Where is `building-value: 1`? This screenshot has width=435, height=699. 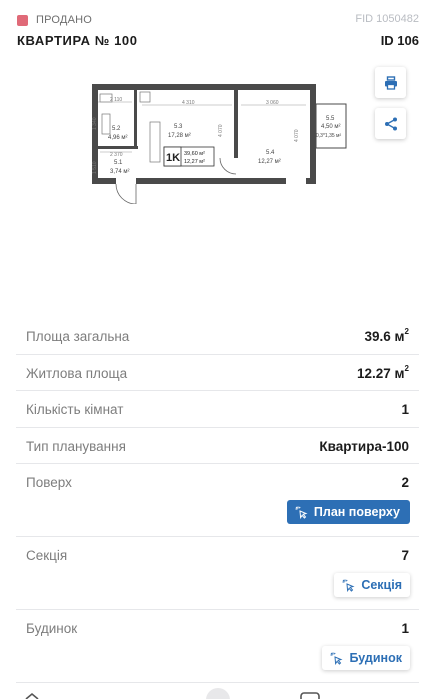 building-value: 1 is located at coordinates (405, 628).